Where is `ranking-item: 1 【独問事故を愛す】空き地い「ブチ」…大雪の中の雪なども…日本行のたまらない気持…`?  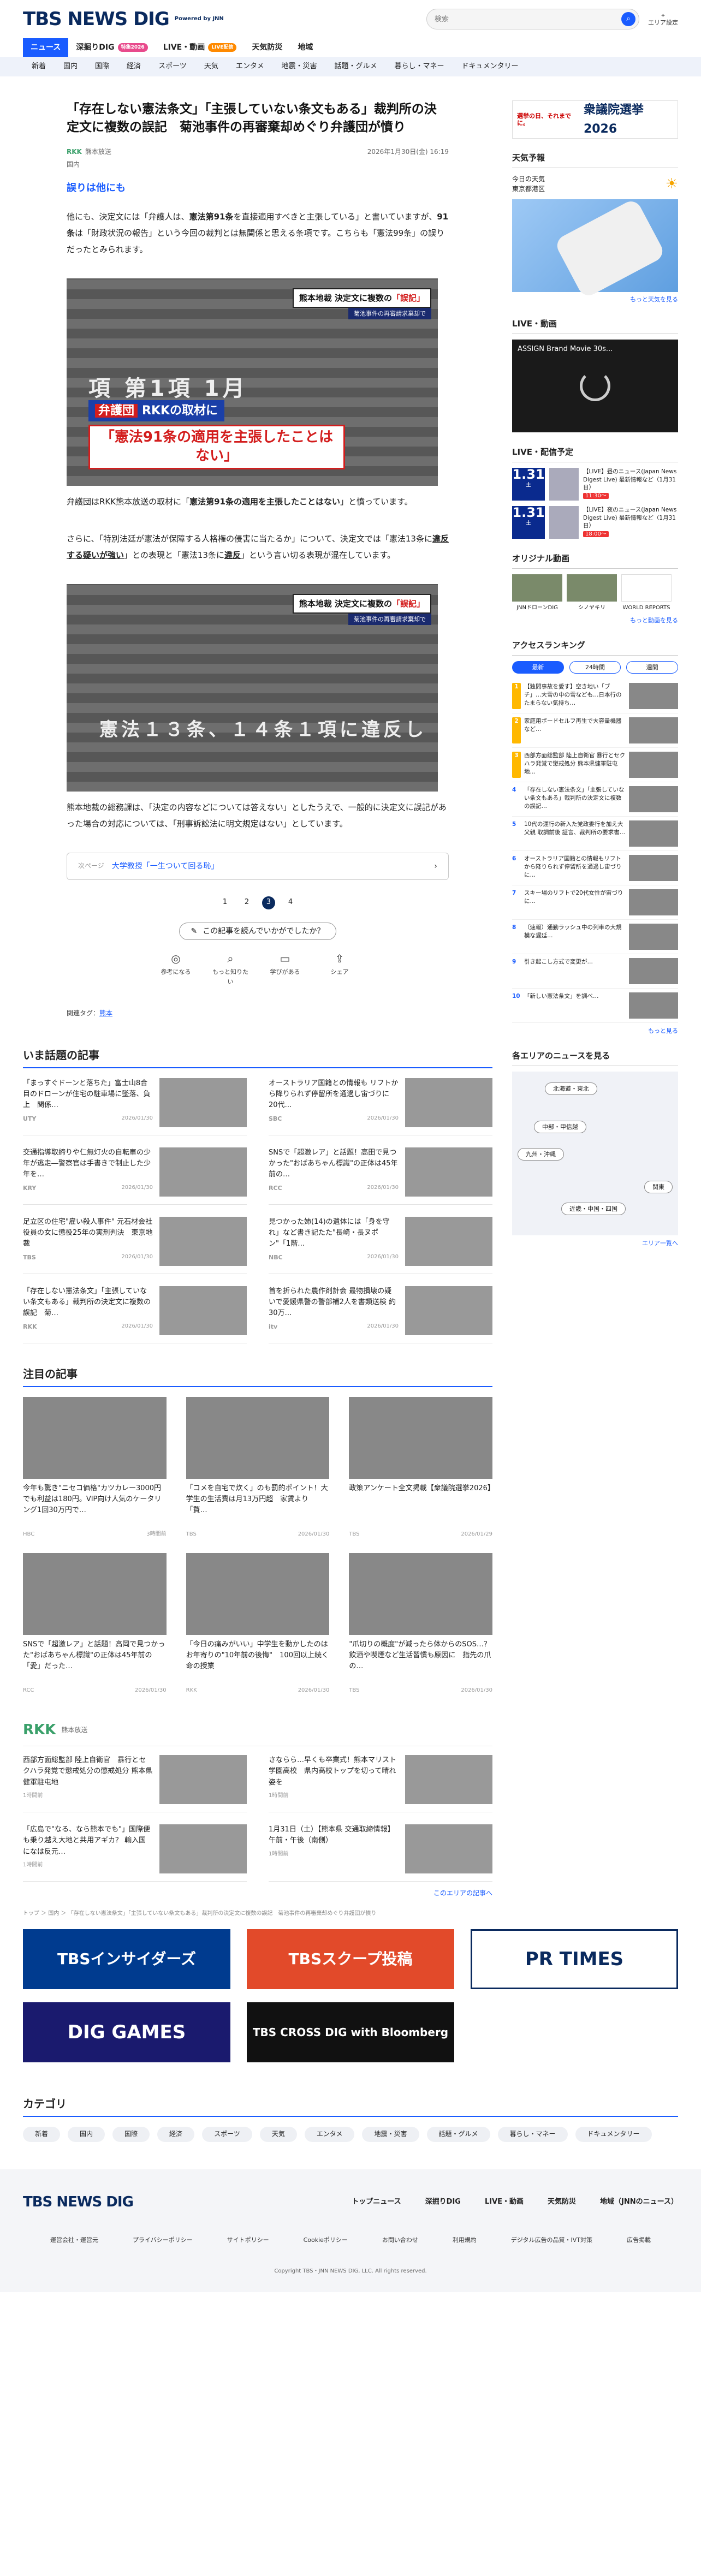
ranking-item: 1 【独問事故を愛す】空き地い「ブチ」…大雪の中の雪なども…日本行のたまらない気持… is located at coordinates (595, 696).